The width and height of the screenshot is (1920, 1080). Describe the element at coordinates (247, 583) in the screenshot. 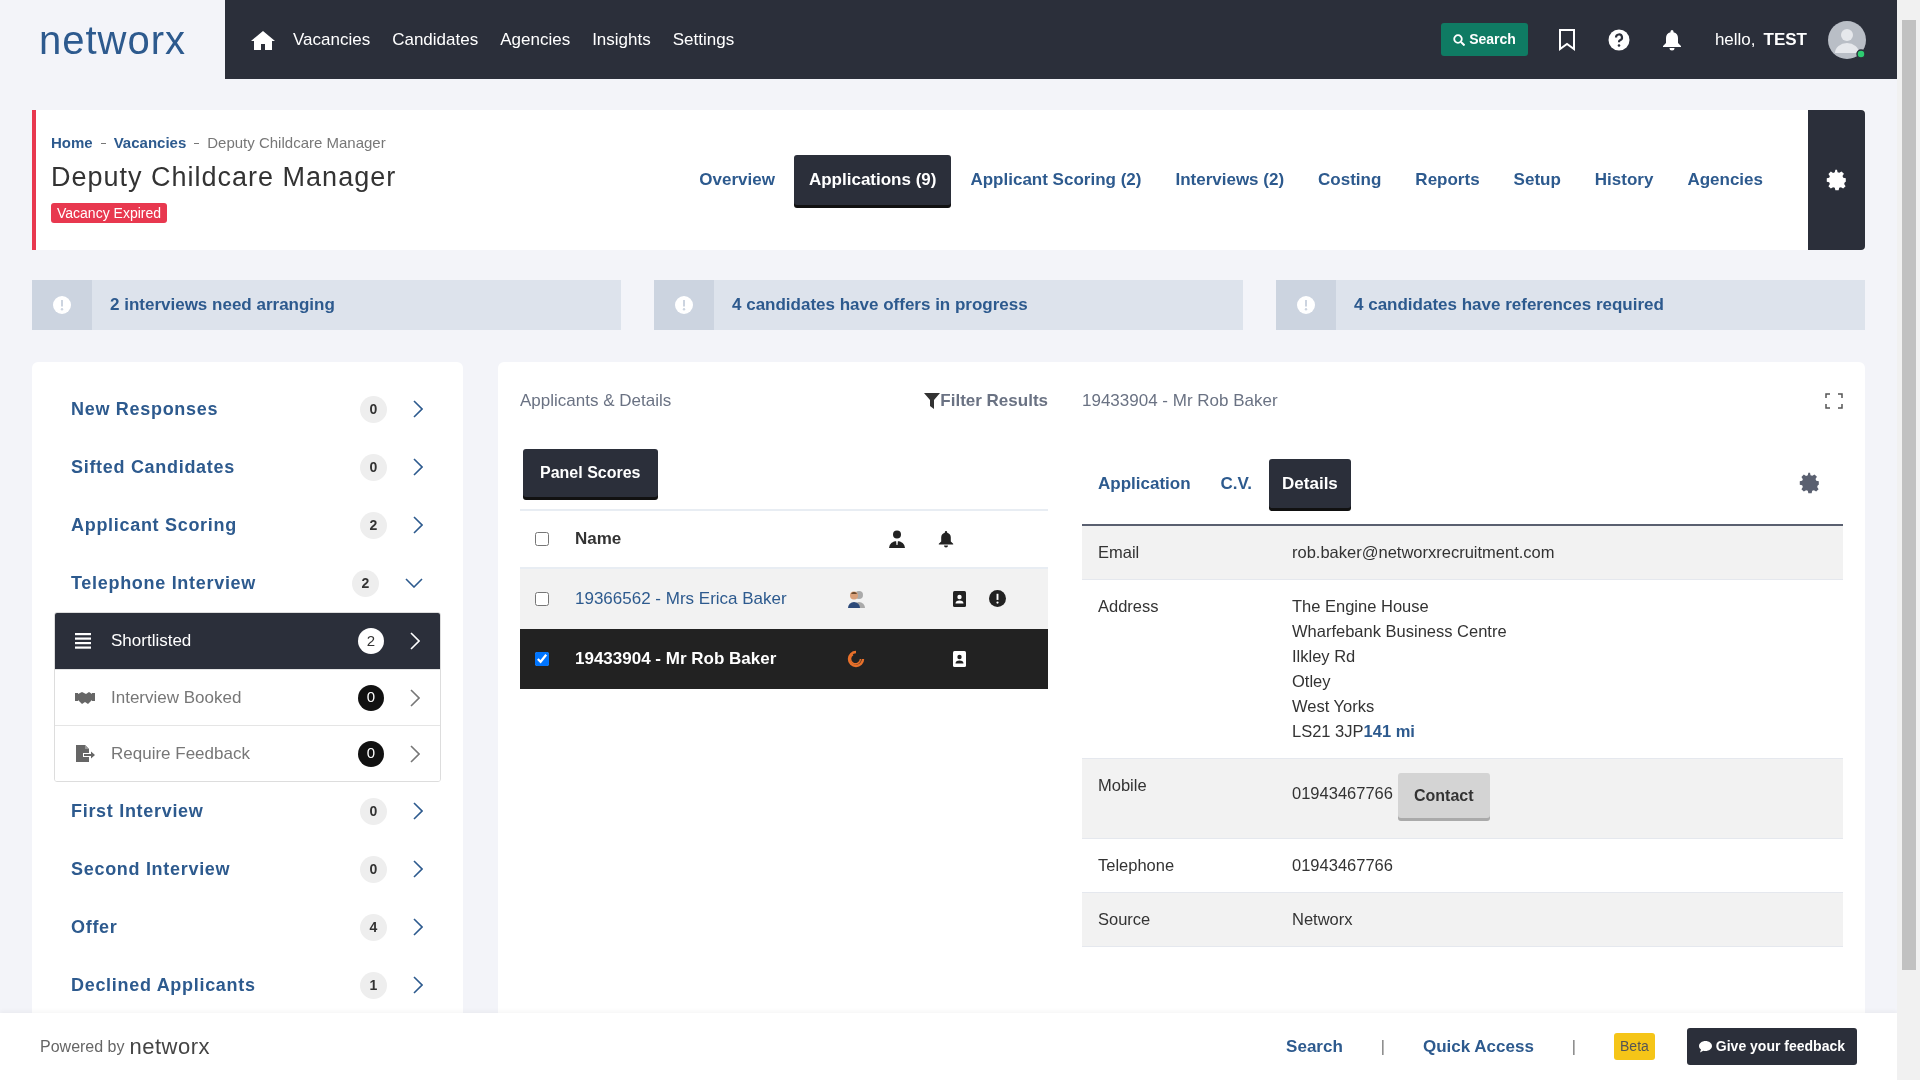

I see `stage-item: Telephone Interview 2` at that location.